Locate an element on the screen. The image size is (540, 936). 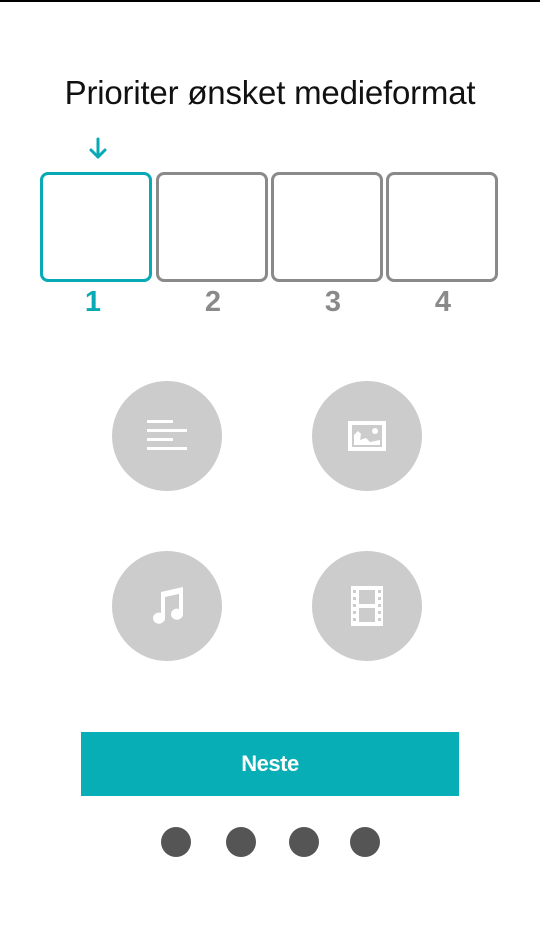
media-text-button is located at coordinates (167, 436).